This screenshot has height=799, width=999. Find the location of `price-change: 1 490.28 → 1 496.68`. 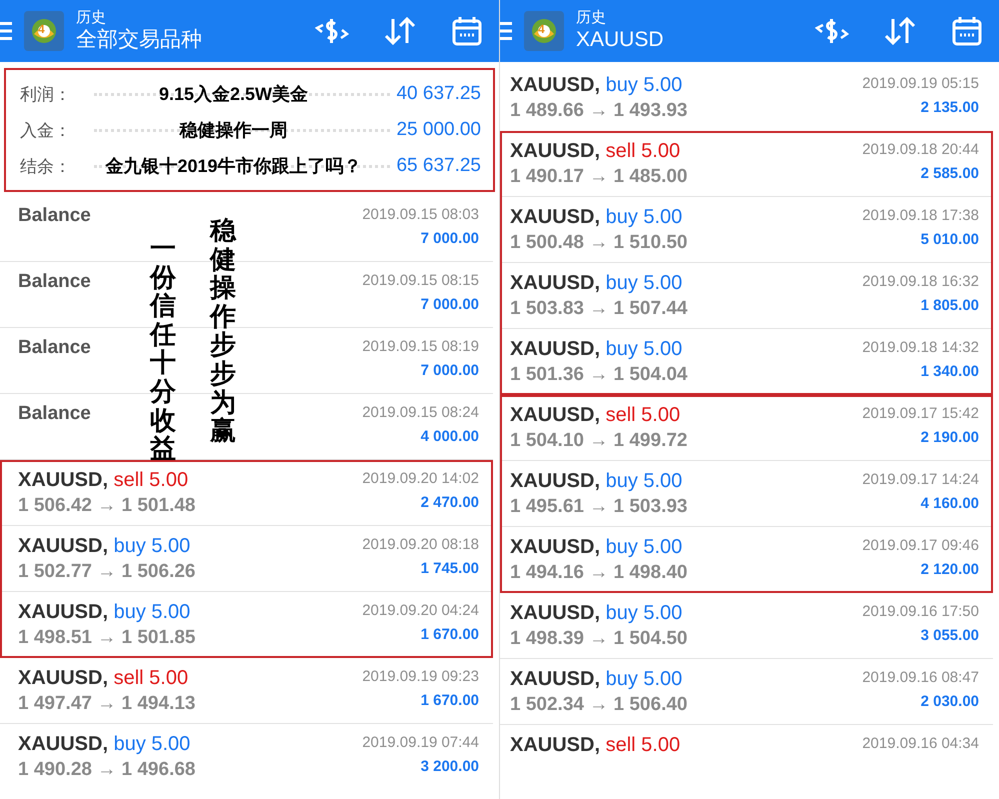

price-change: 1 490.28 → 1 496.68 is located at coordinates (107, 770).